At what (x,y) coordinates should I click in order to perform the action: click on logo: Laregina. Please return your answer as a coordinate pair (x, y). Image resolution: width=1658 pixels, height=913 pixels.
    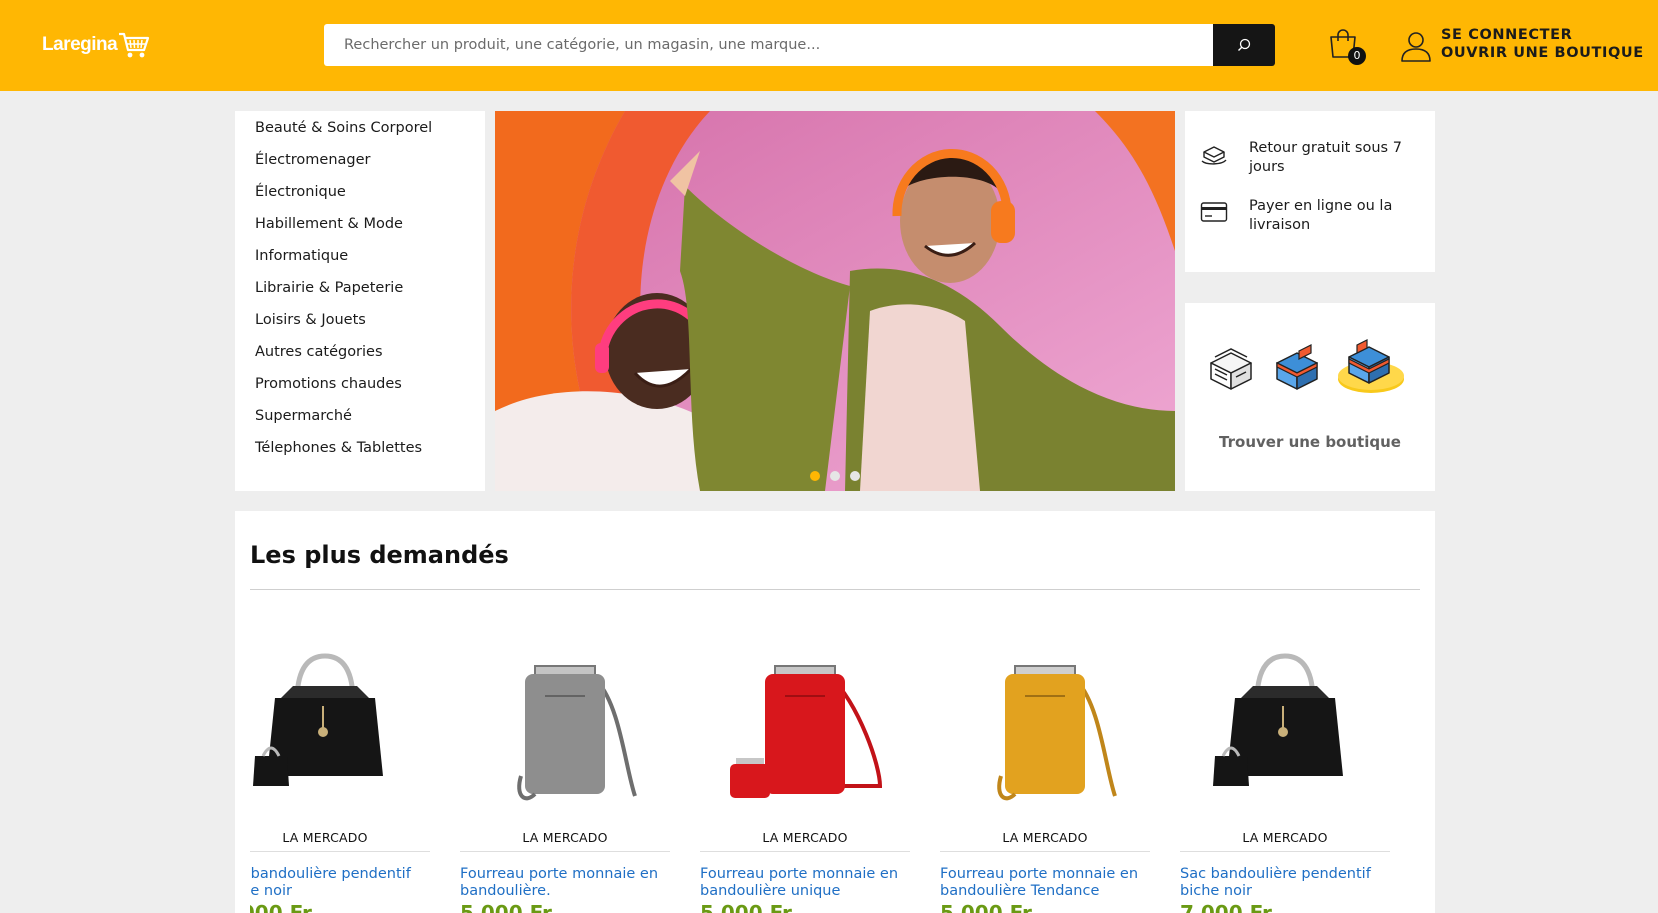
    Looking at the image, I should click on (96, 45).